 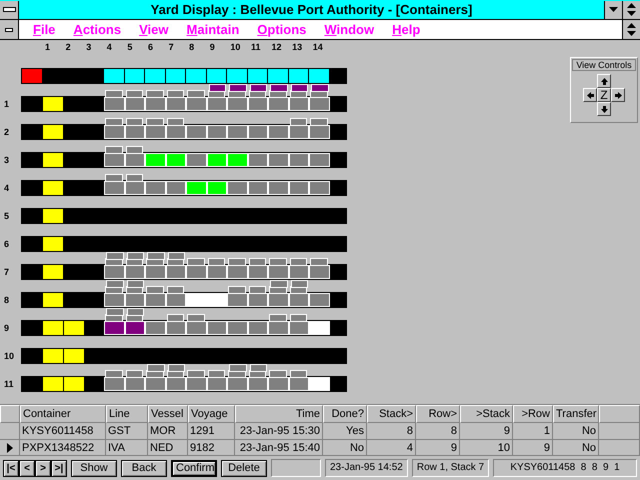 What do you see at coordinates (451, 468) in the screenshot?
I see `status-field: Row 1, Stack 7` at bounding box center [451, 468].